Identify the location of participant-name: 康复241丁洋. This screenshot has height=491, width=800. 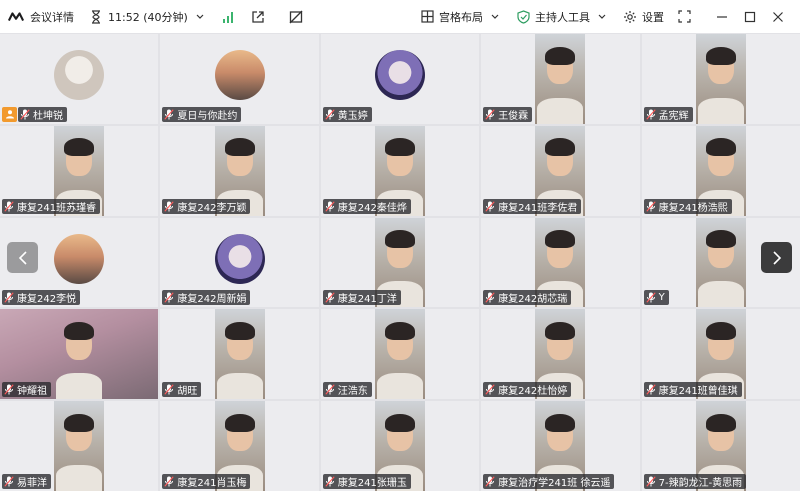
(367, 300).